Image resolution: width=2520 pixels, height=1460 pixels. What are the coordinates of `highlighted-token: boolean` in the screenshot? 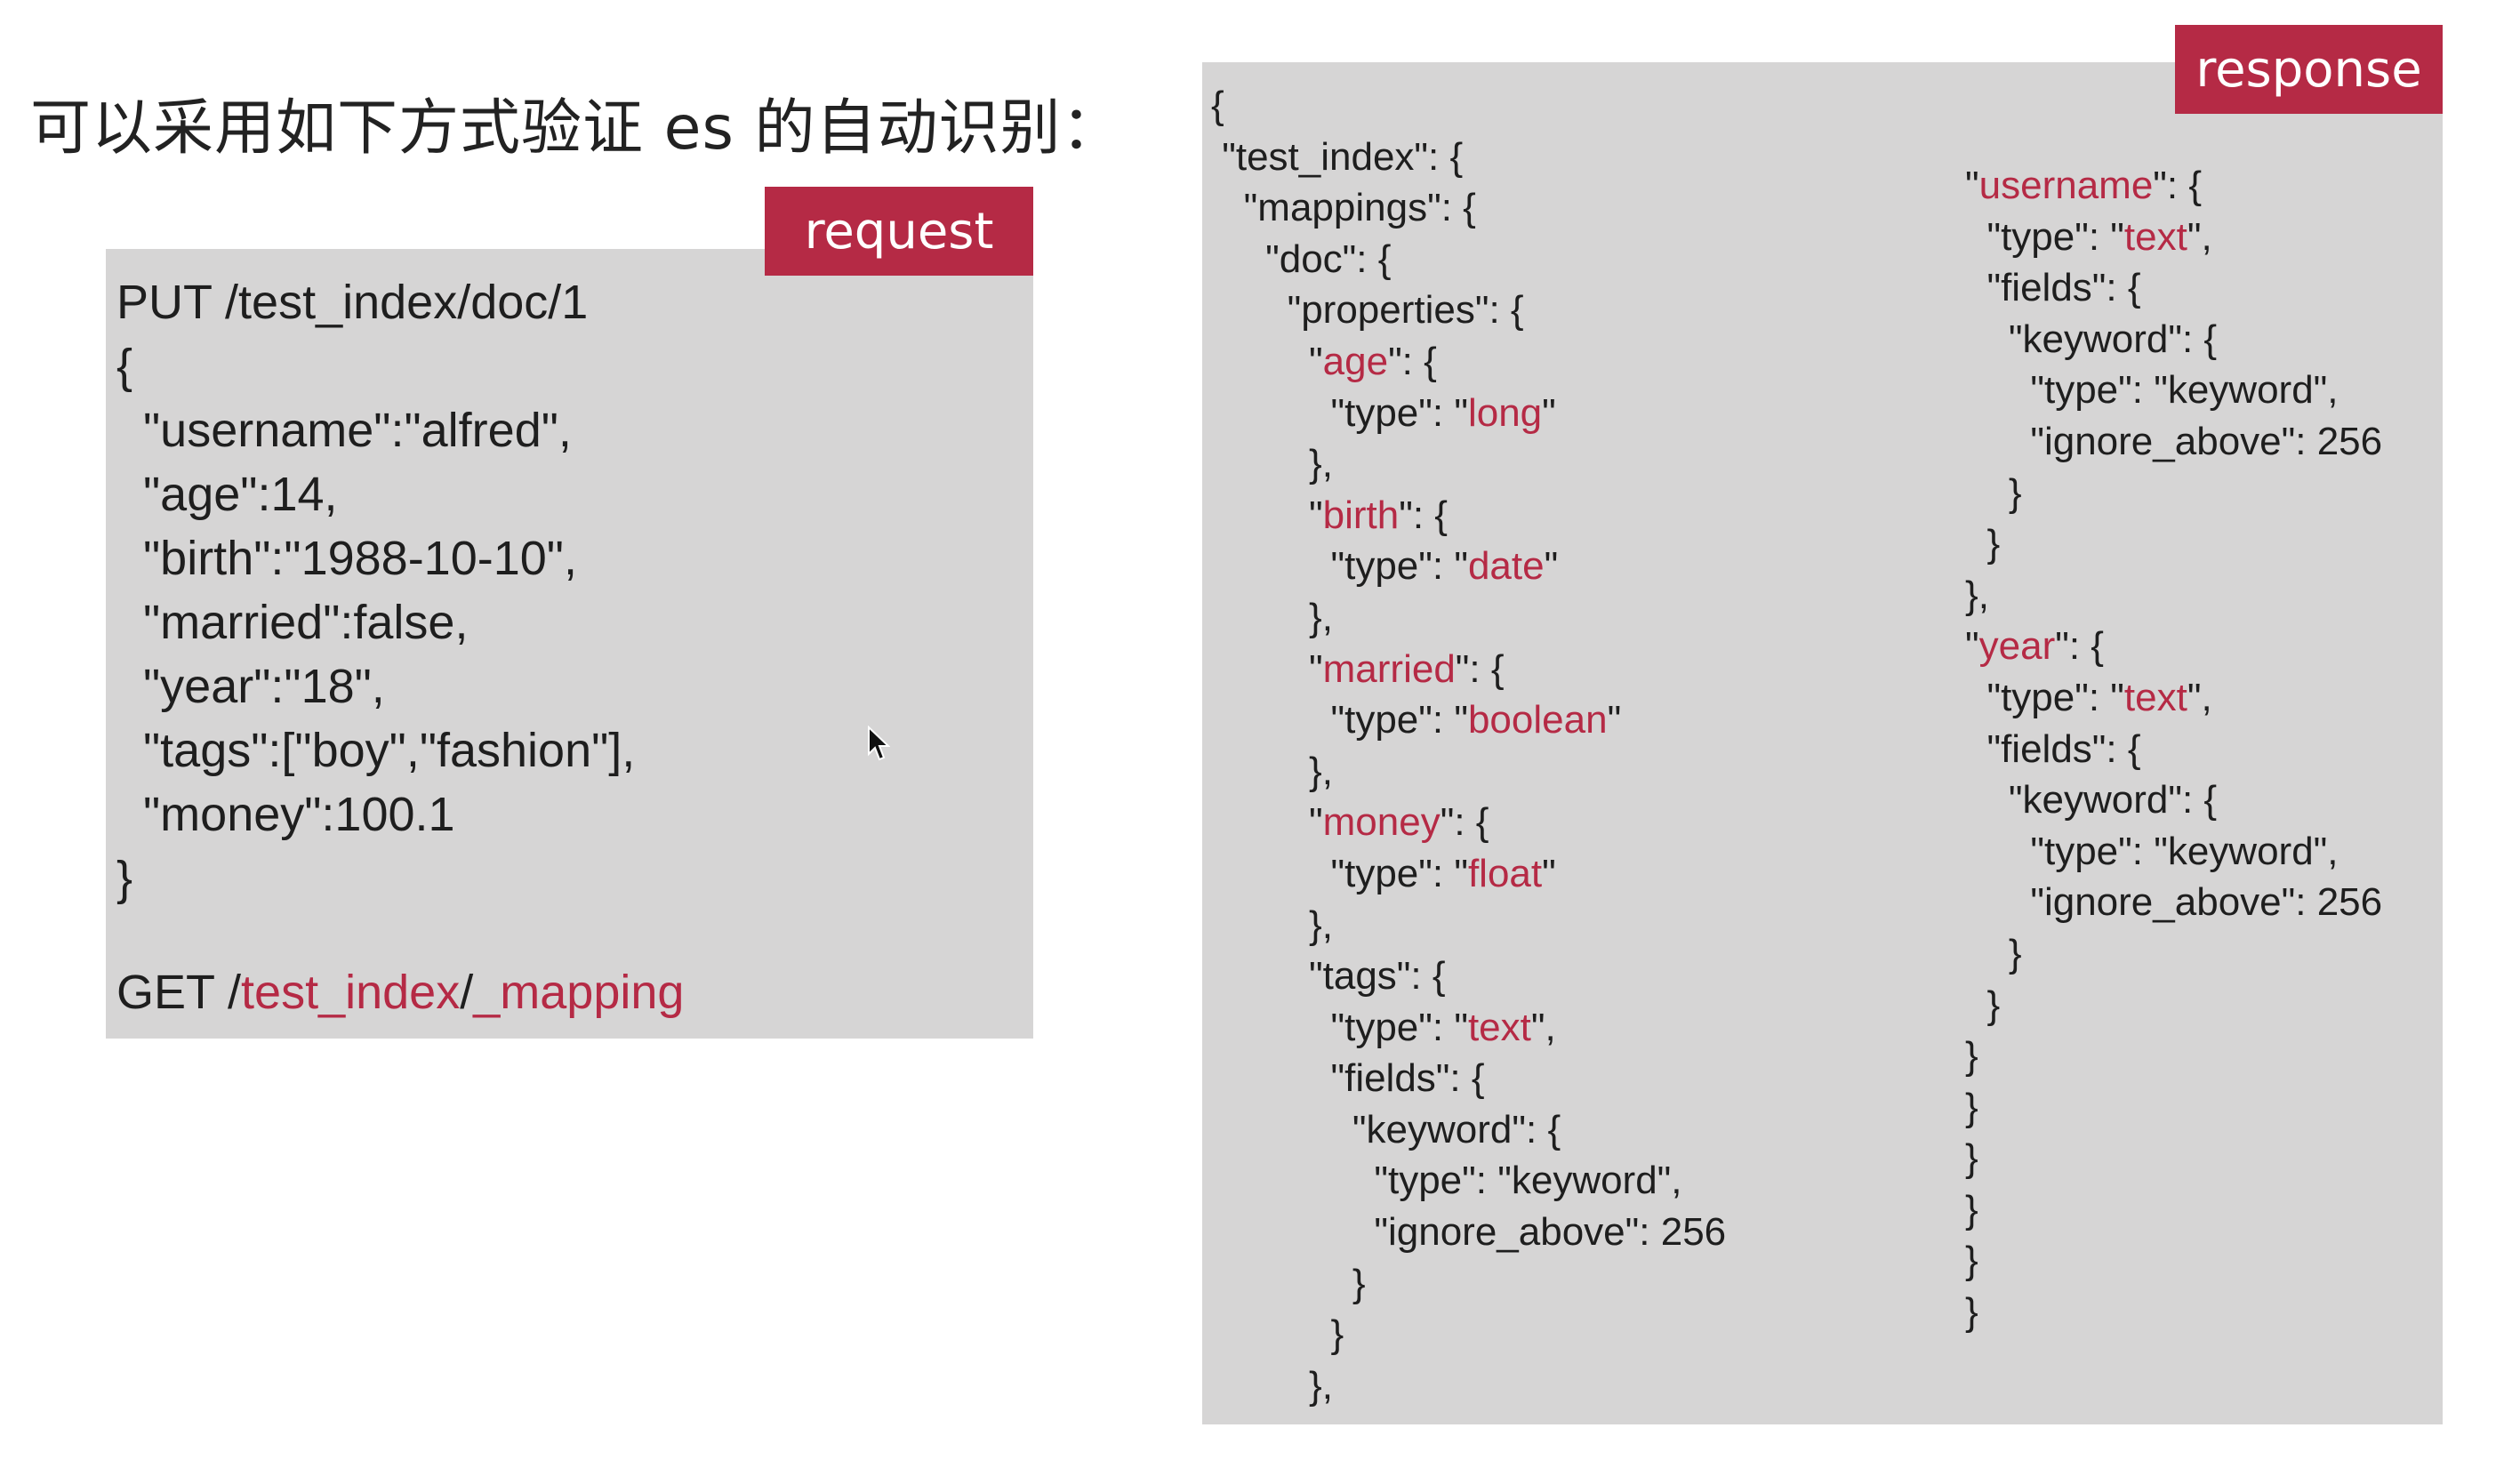 It's located at (1537, 720).